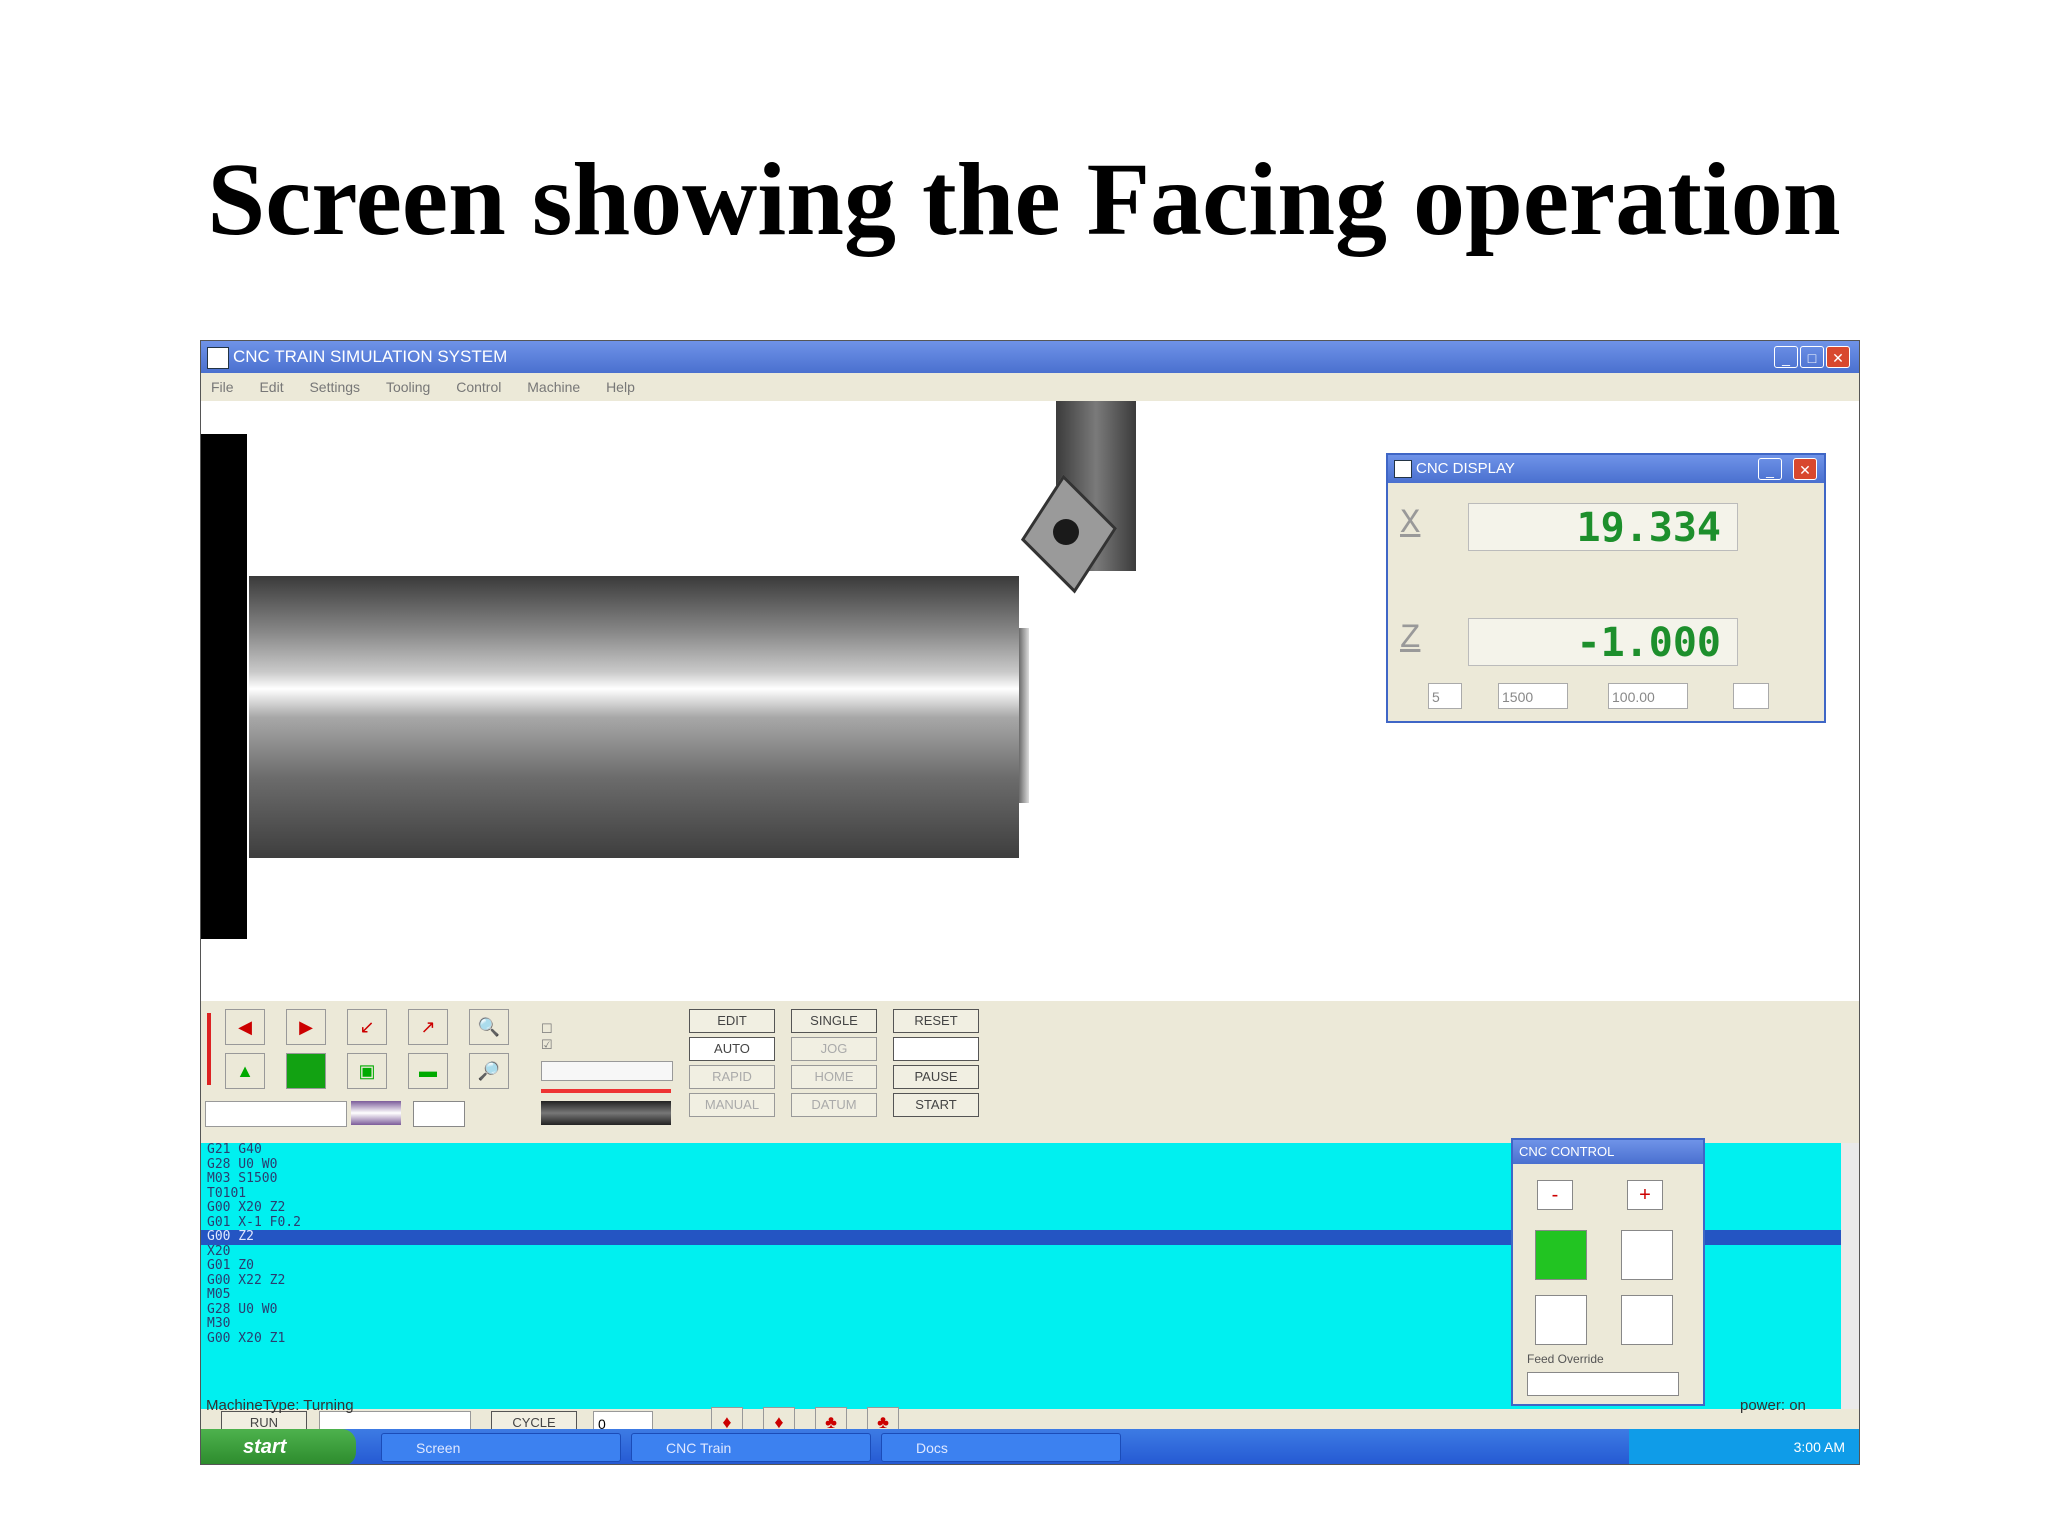 This screenshot has width=2048, height=1536. What do you see at coordinates (334, 387) in the screenshot?
I see `menu-settings: Settings` at bounding box center [334, 387].